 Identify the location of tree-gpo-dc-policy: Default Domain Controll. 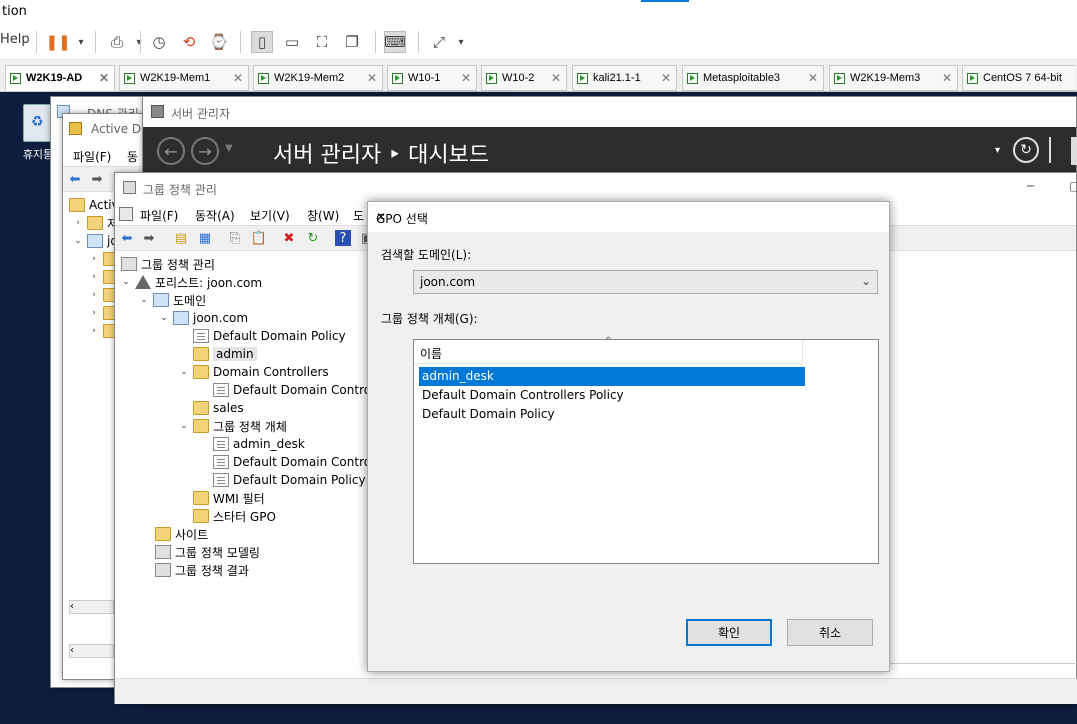
(295, 462).